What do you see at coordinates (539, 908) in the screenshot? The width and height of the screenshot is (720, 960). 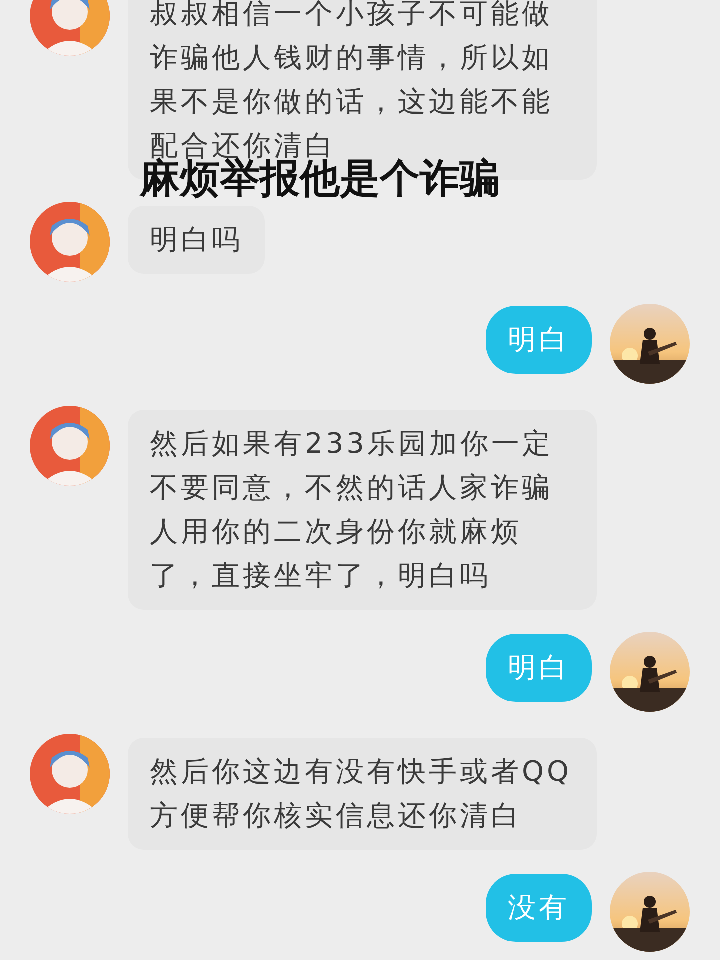 I see `message-bubble: 没有` at bounding box center [539, 908].